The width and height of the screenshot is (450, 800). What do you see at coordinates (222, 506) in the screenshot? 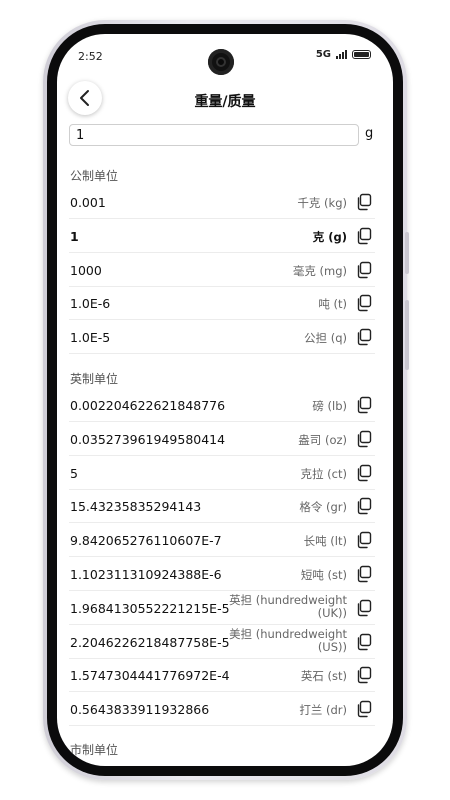
I see `conversion-row: 15.43235835294143 格令 (gr)` at bounding box center [222, 506].